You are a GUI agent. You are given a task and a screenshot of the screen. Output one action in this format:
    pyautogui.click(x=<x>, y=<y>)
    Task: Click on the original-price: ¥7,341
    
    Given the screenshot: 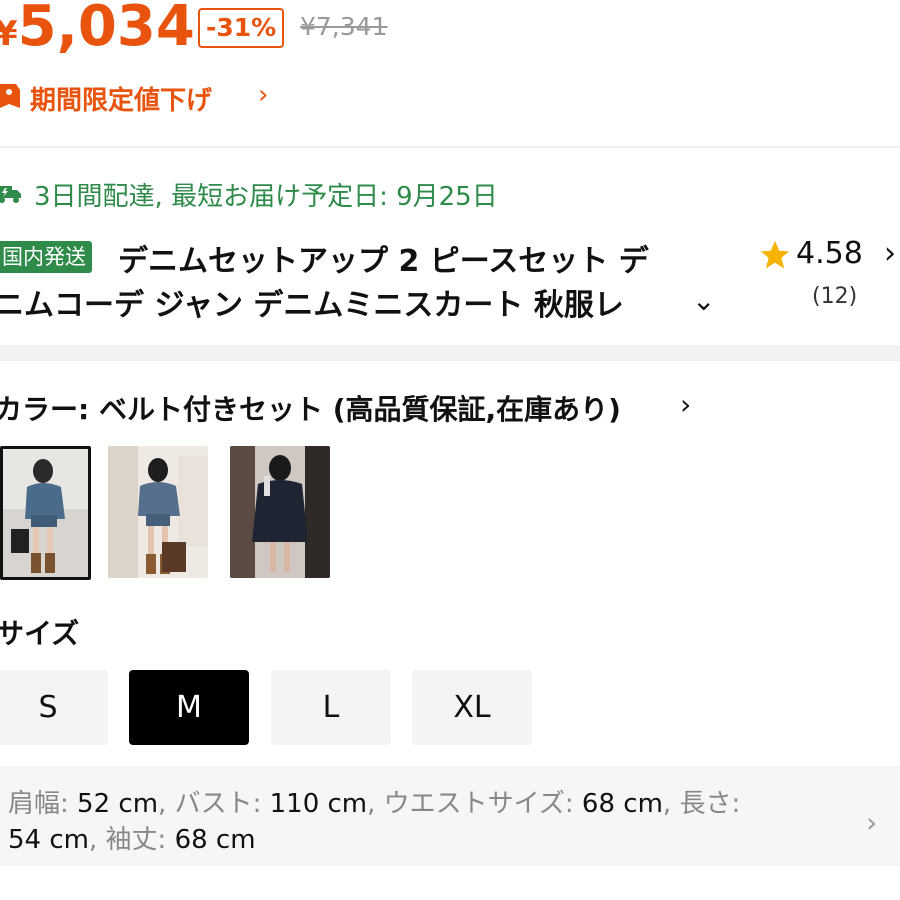 What is the action you would take?
    pyautogui.click(x=344, y=26)
    